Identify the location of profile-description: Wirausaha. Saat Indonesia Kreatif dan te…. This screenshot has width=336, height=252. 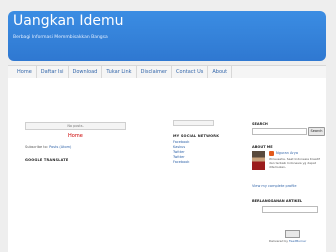
(294, 163).